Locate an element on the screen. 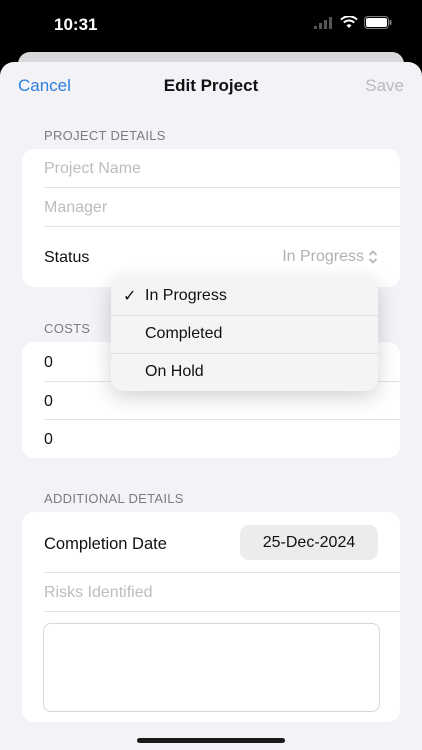 This screenshot has height=750, width=422. section-header-costs: COSTS is located at coordinates (67, 328).